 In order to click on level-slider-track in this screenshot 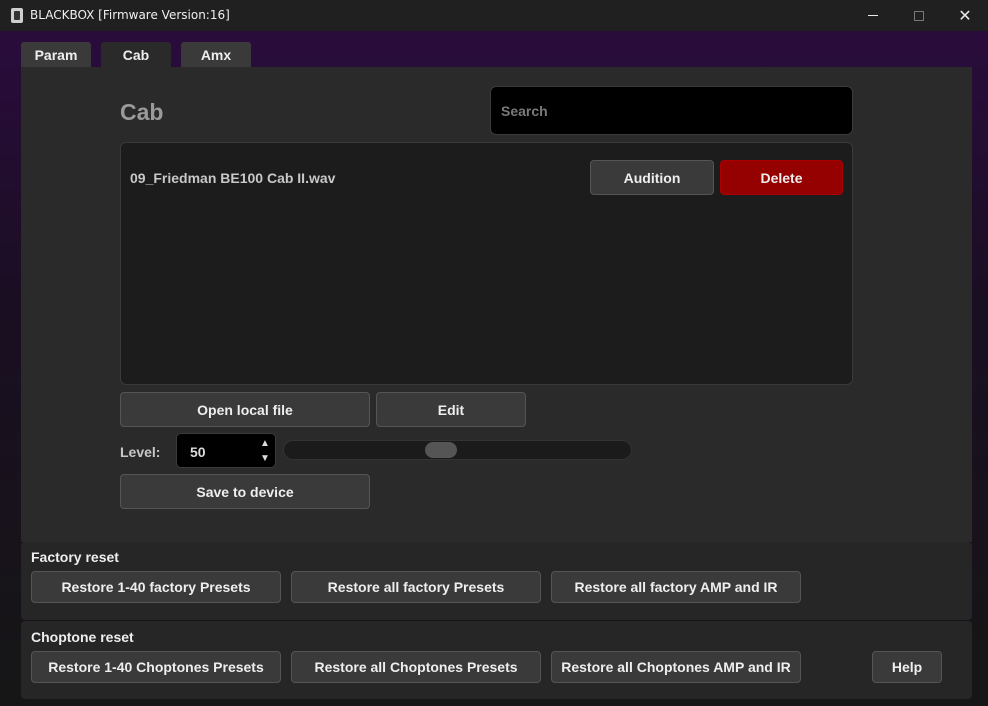, I will do `click(457, 450)`.